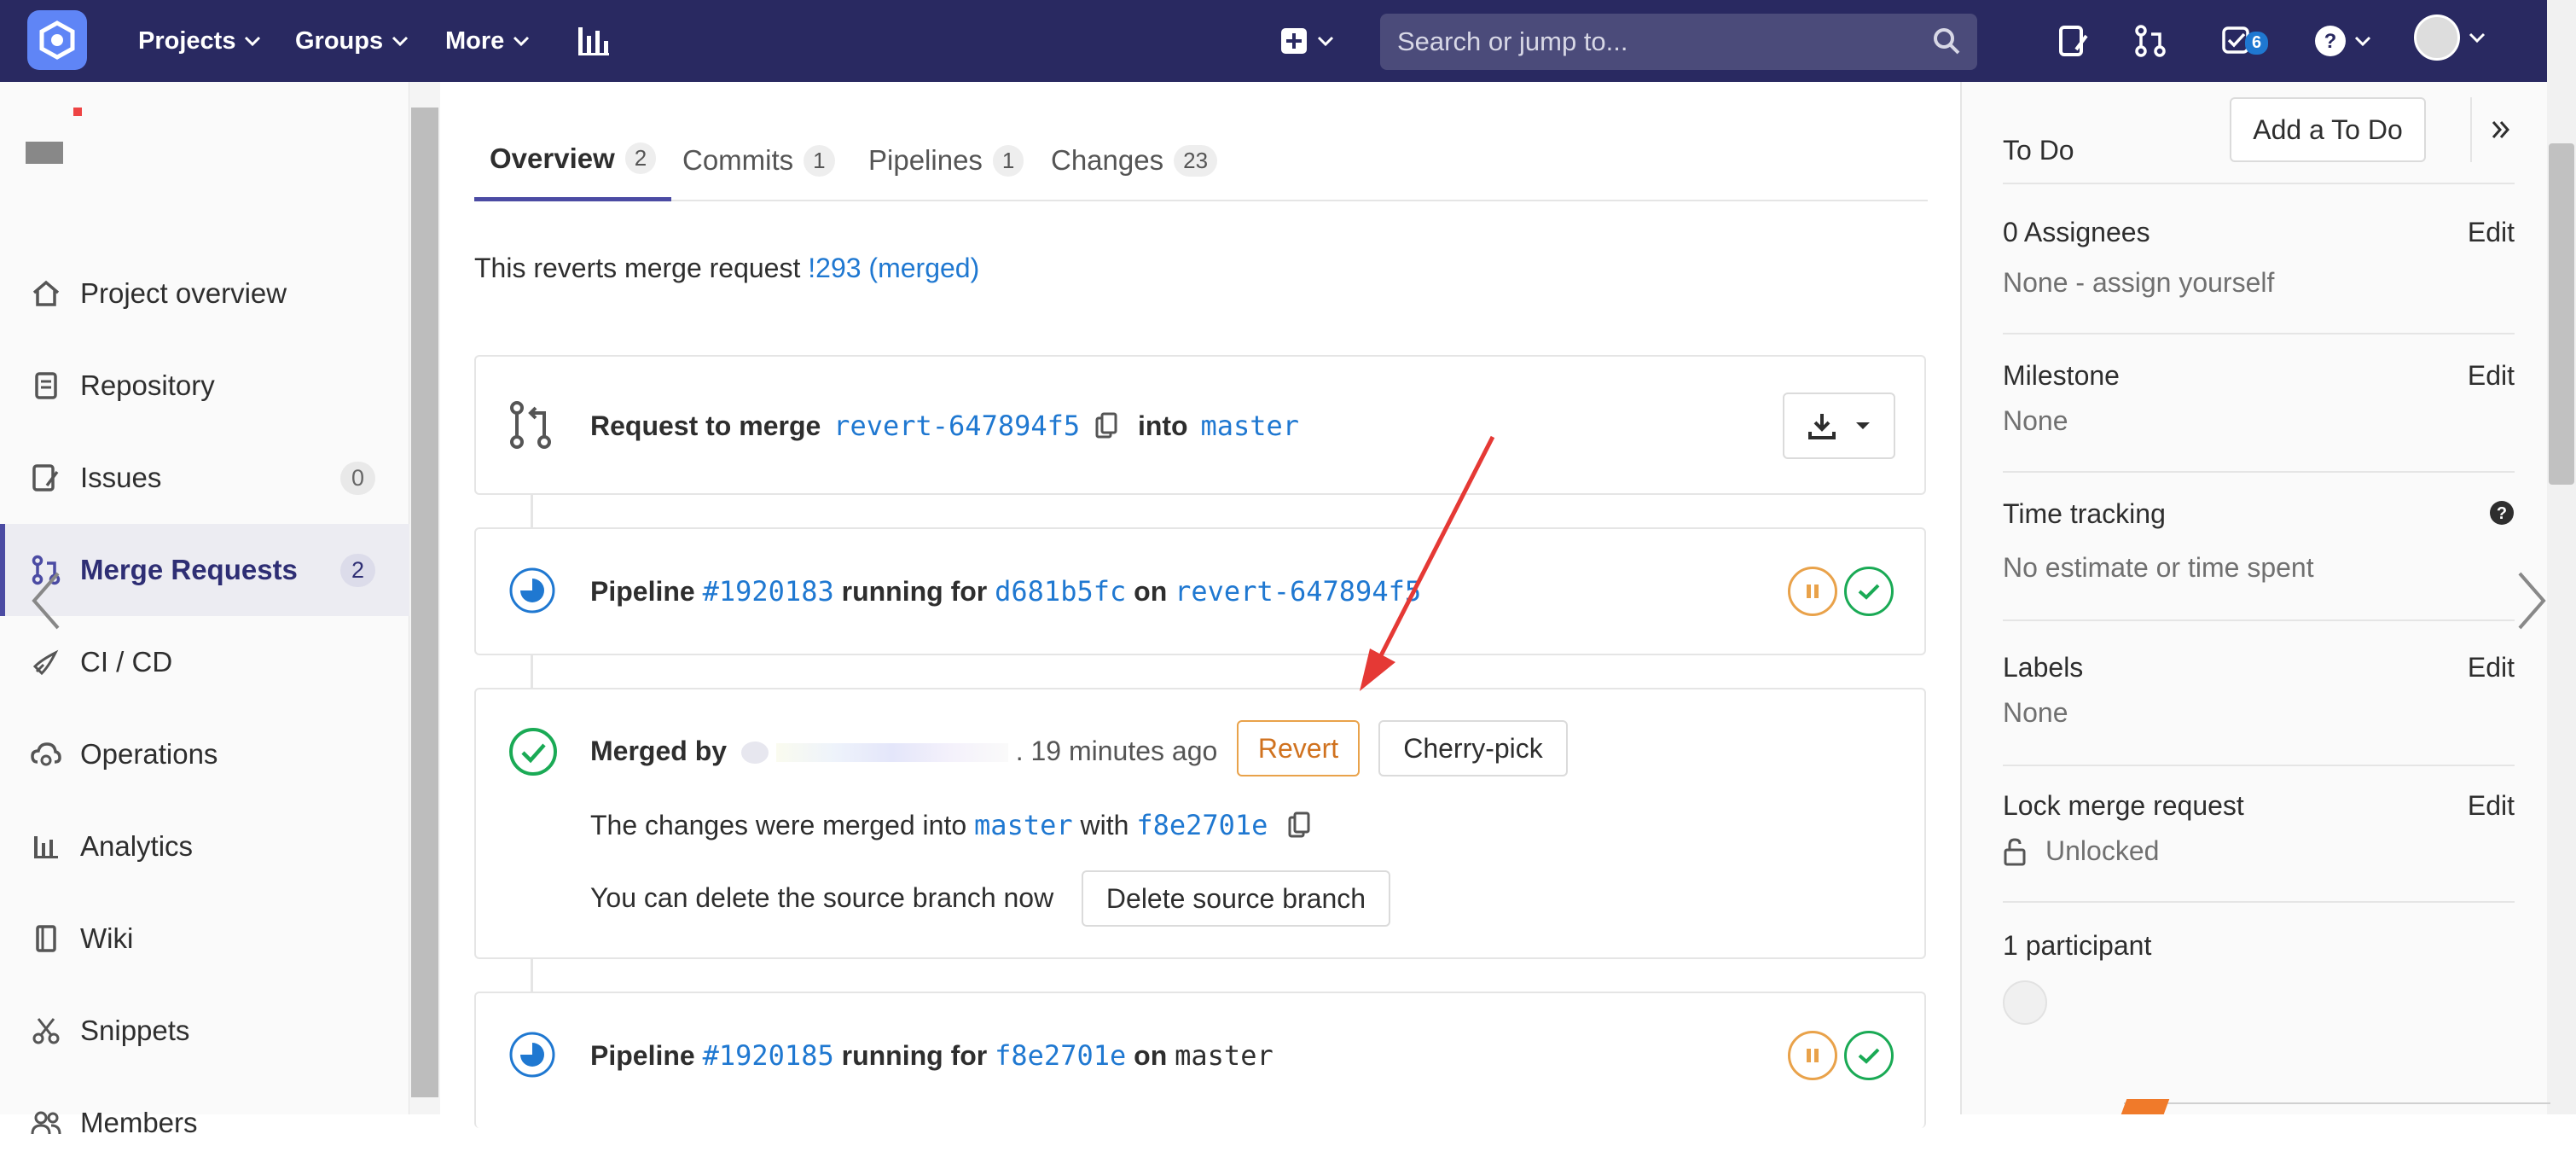  I want to click on commit-link: f8e2701e, so click(1060, 1055).